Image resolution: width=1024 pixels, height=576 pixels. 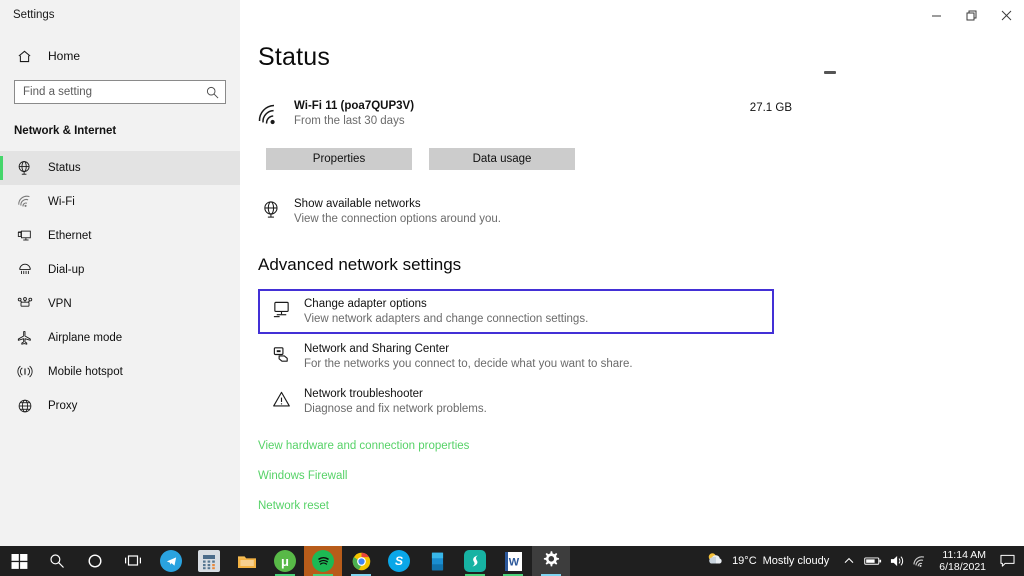 I want to click on sidebar-item-label: Ethernet, so click(x=70, y=236).